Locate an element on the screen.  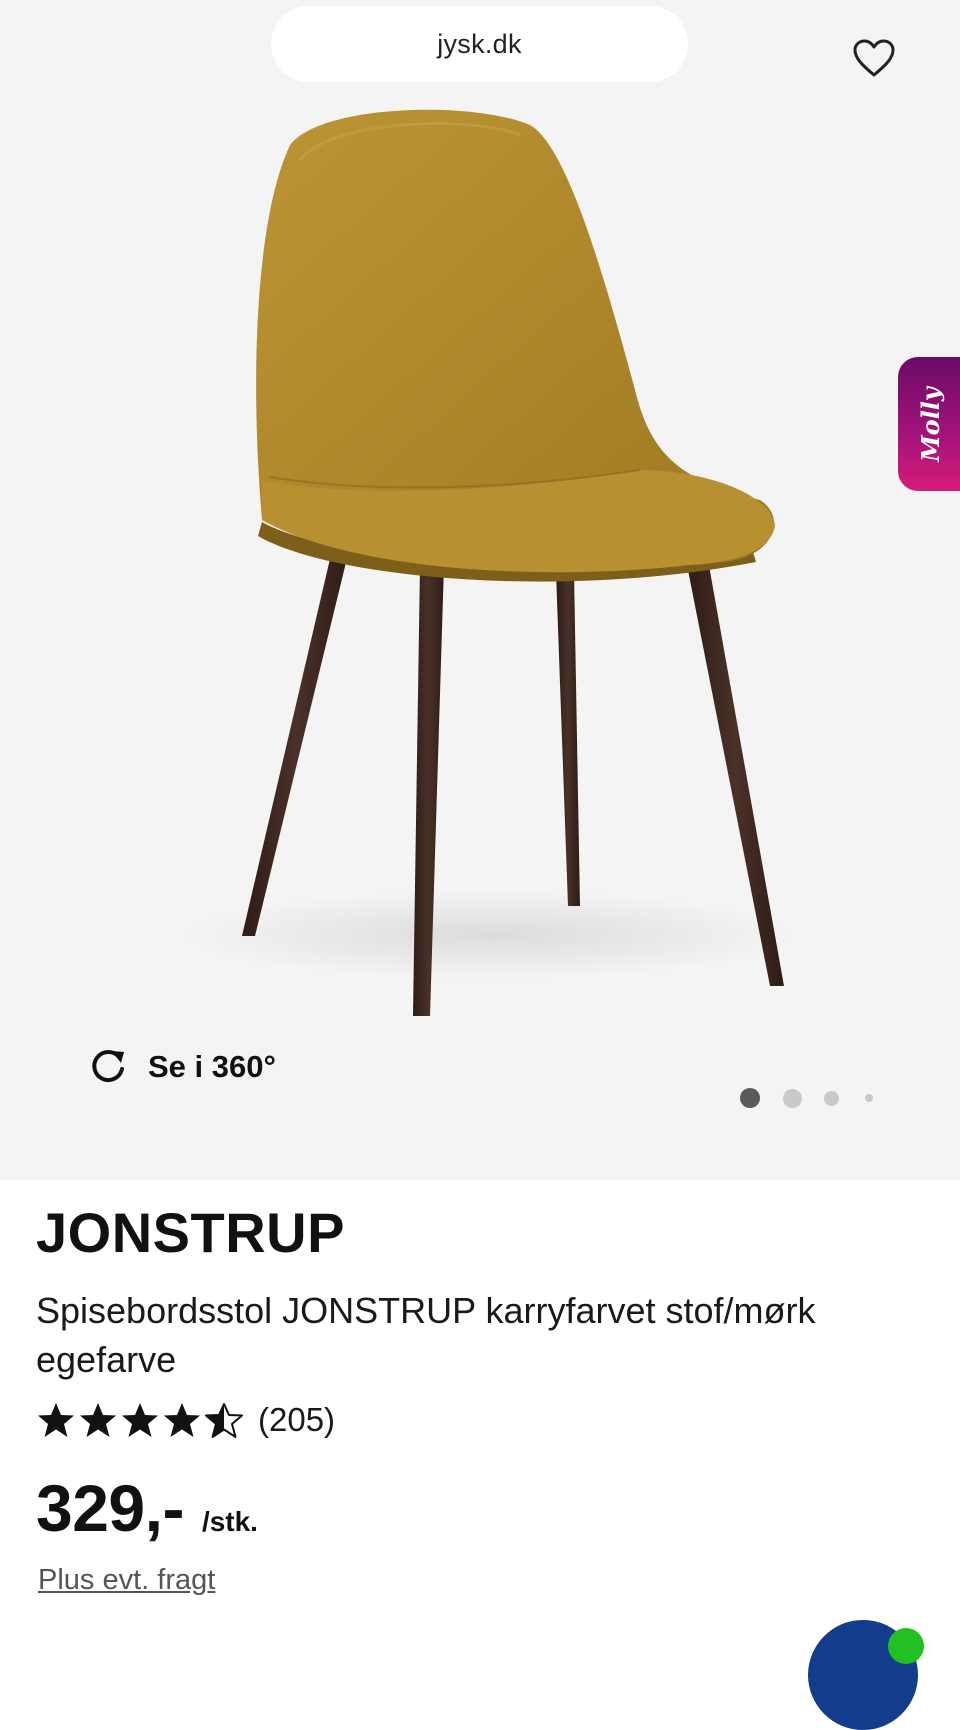
star-half-icon is located at coordinates (224, 1420).